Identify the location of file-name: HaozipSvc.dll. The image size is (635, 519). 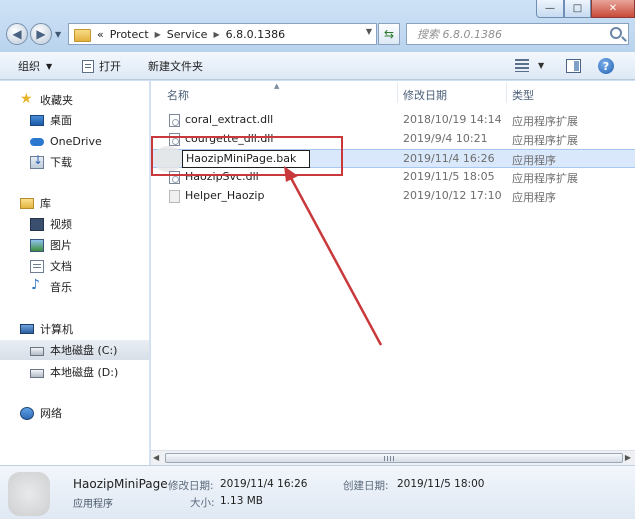
(222, 176).